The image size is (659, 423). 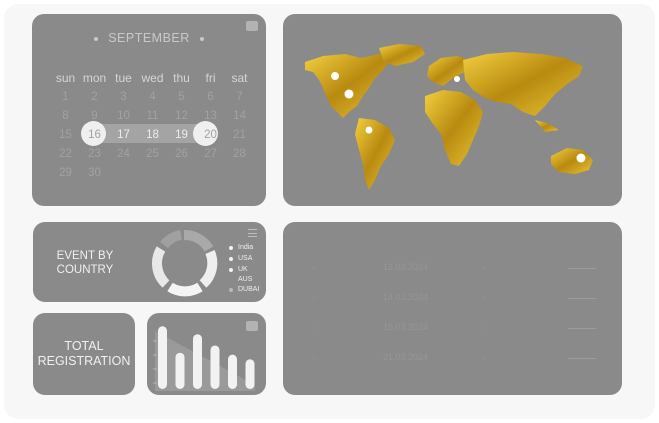 I want to click on table-row: 14.03.2024, so click(x=452, y=298).